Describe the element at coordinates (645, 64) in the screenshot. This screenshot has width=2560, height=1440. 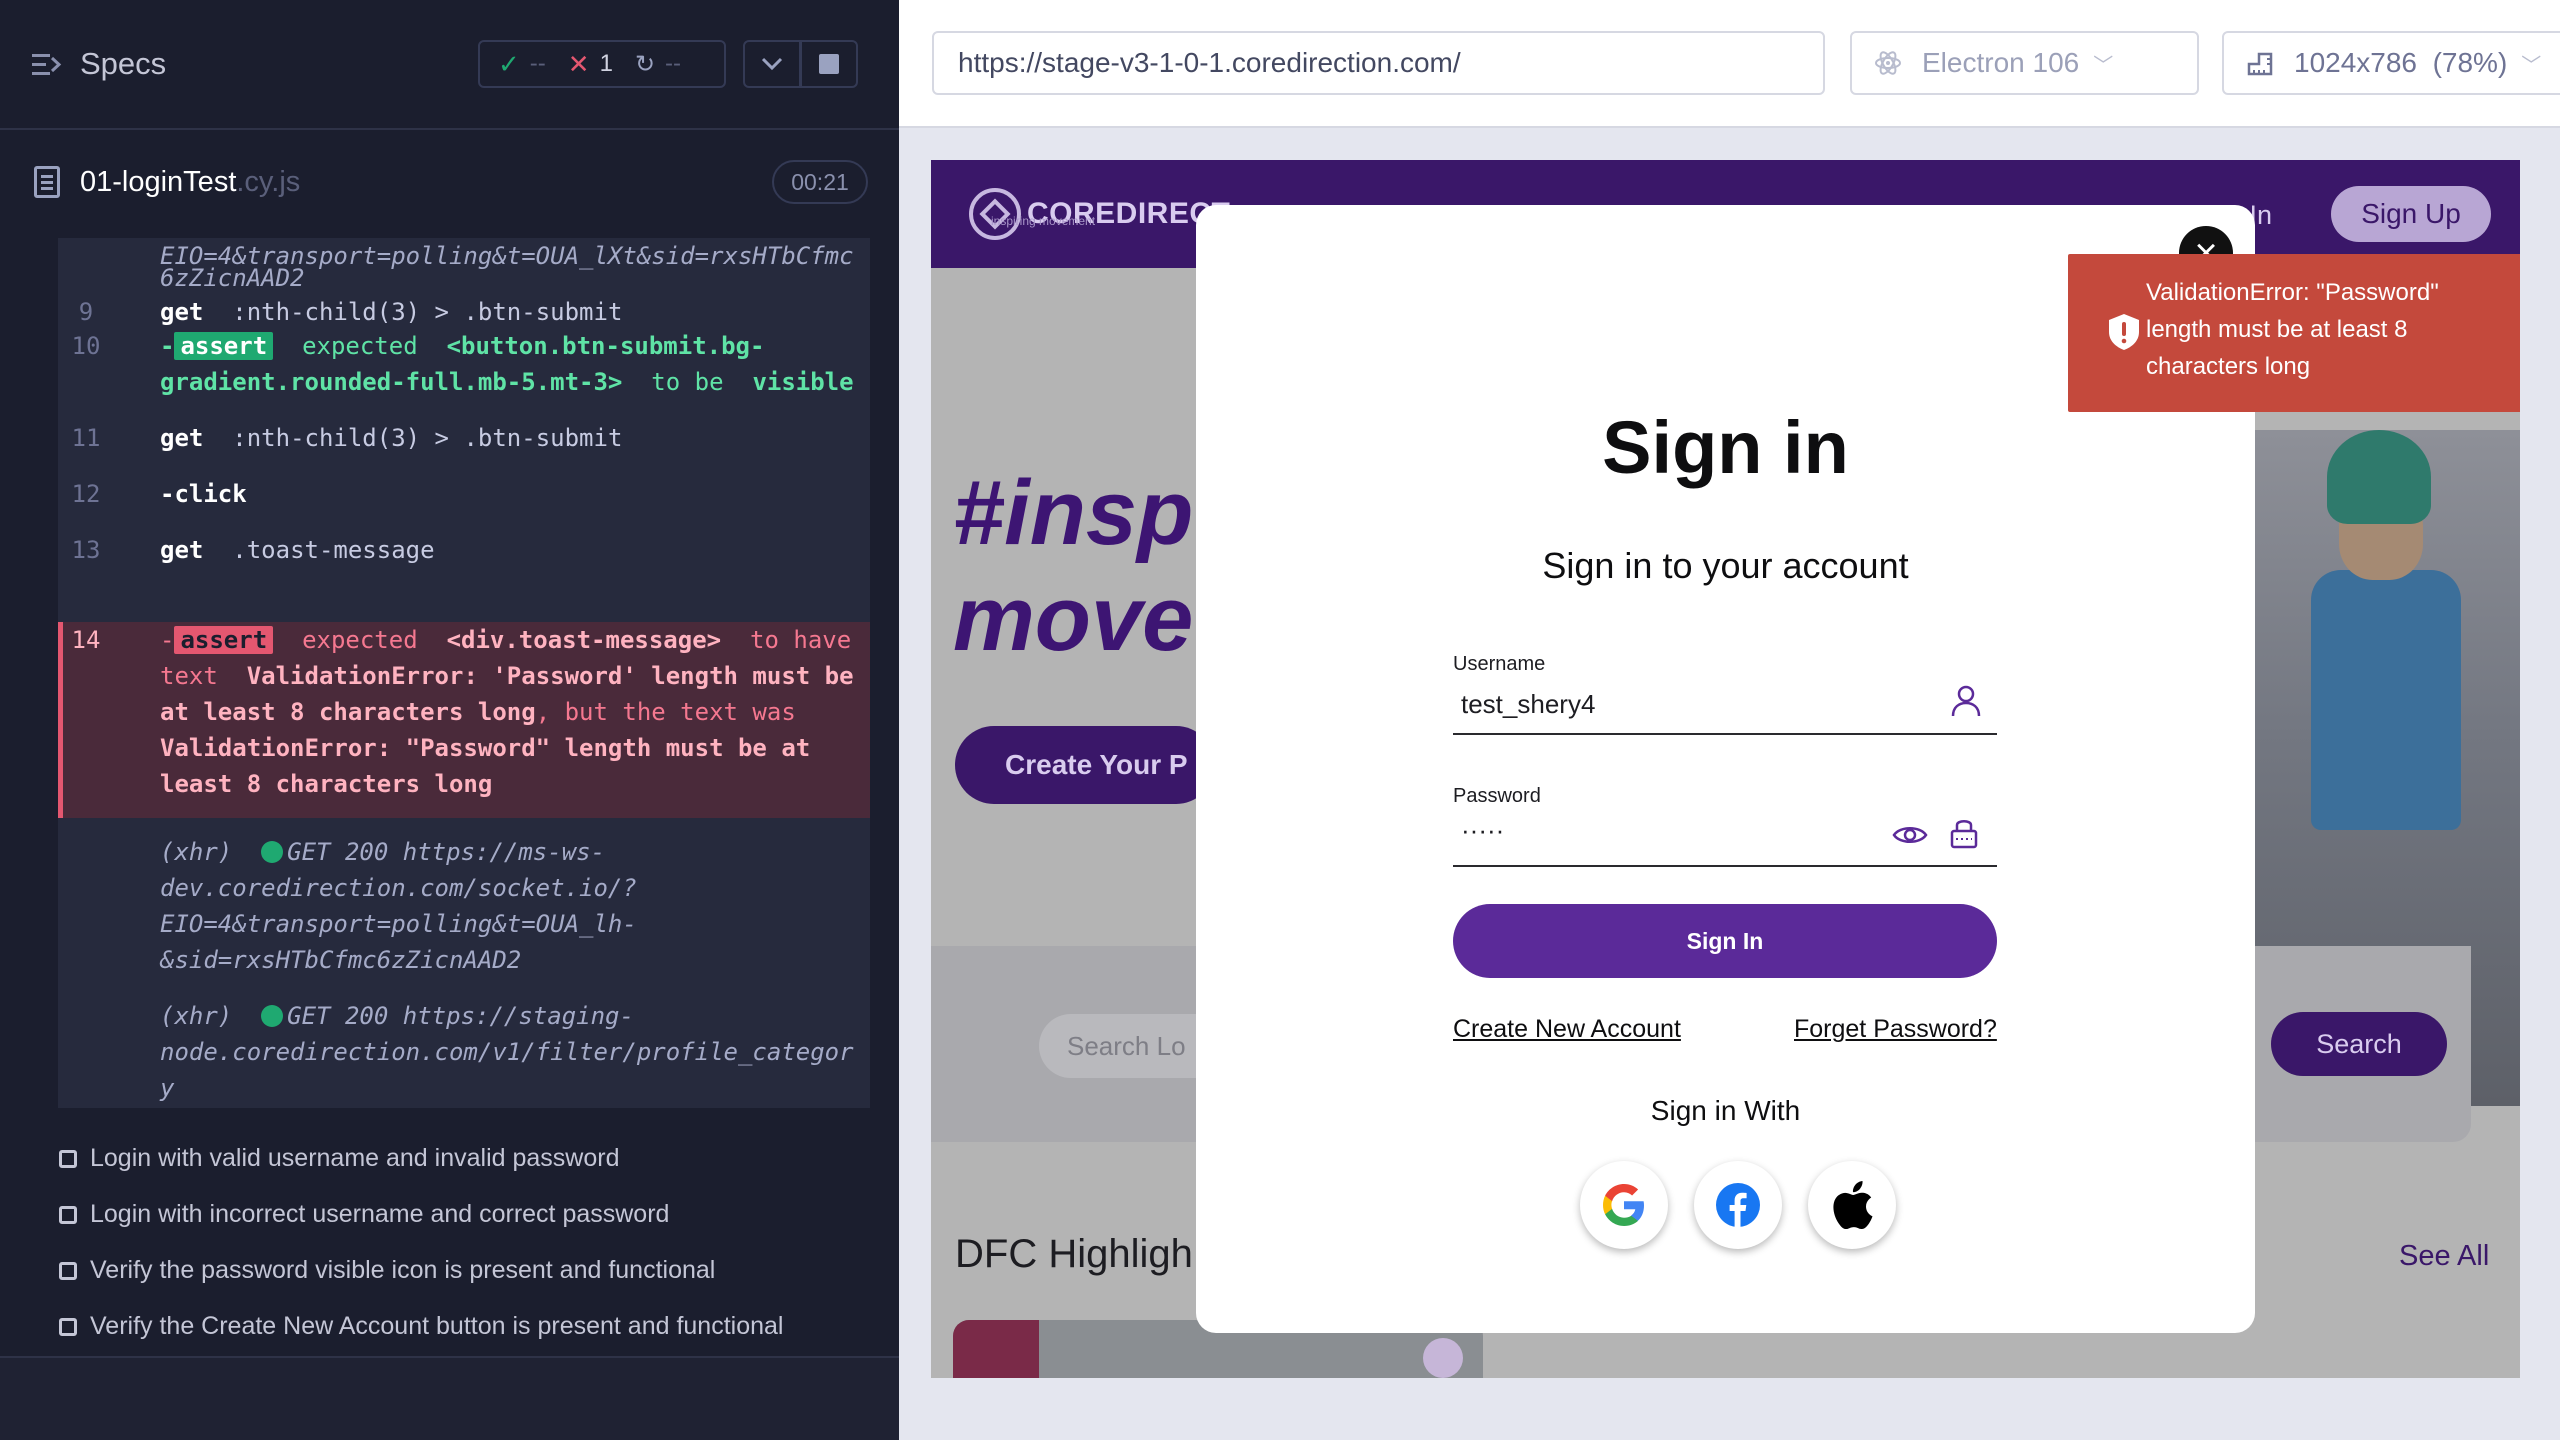
I see `pending-icon: ↻` at that location.